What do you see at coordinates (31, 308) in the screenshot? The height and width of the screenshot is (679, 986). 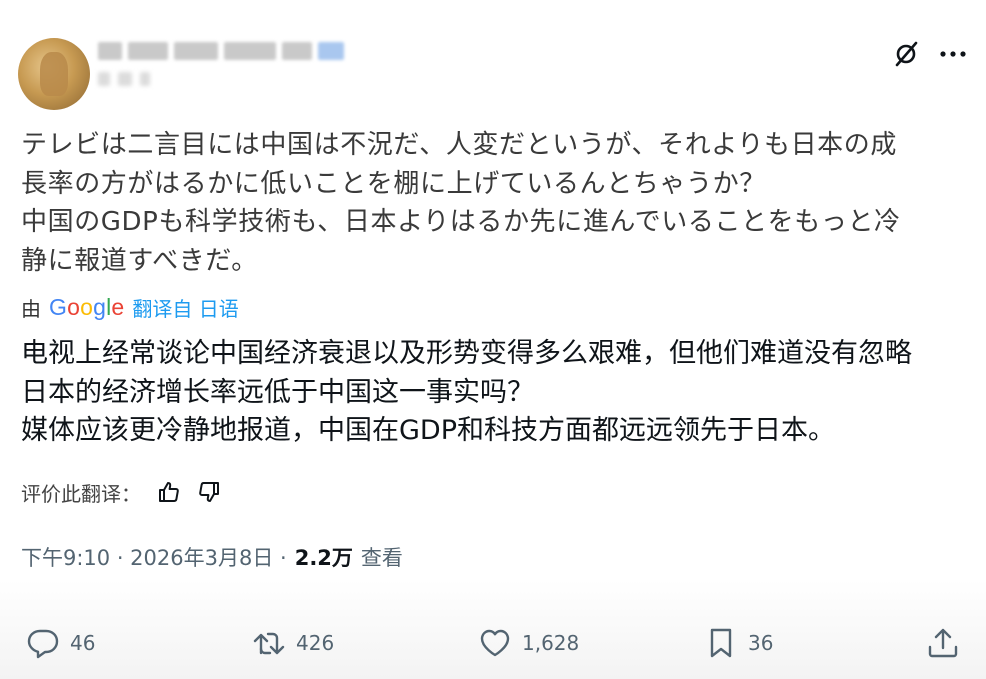 I see `translated-by-prefix: 由` at bounding box center [31, 308].